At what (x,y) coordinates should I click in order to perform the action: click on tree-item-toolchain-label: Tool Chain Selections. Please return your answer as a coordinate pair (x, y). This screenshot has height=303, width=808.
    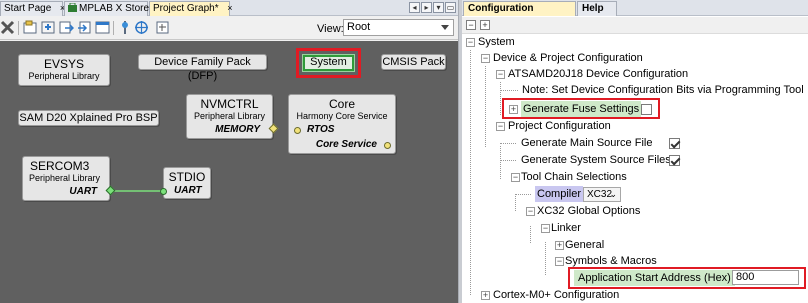
    Looking at the image, I should click on (574, 177).